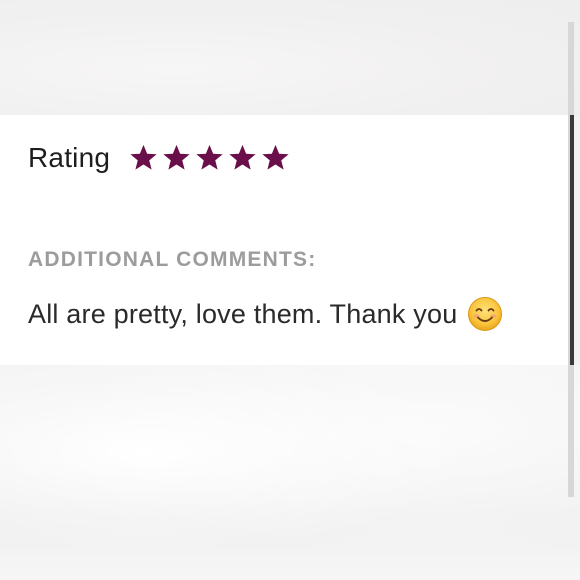 This screenshot has width=580, height=580. Describe the element at coordinates (69, 157) in the screenshot. I see `rating-label: Rating` at that location.